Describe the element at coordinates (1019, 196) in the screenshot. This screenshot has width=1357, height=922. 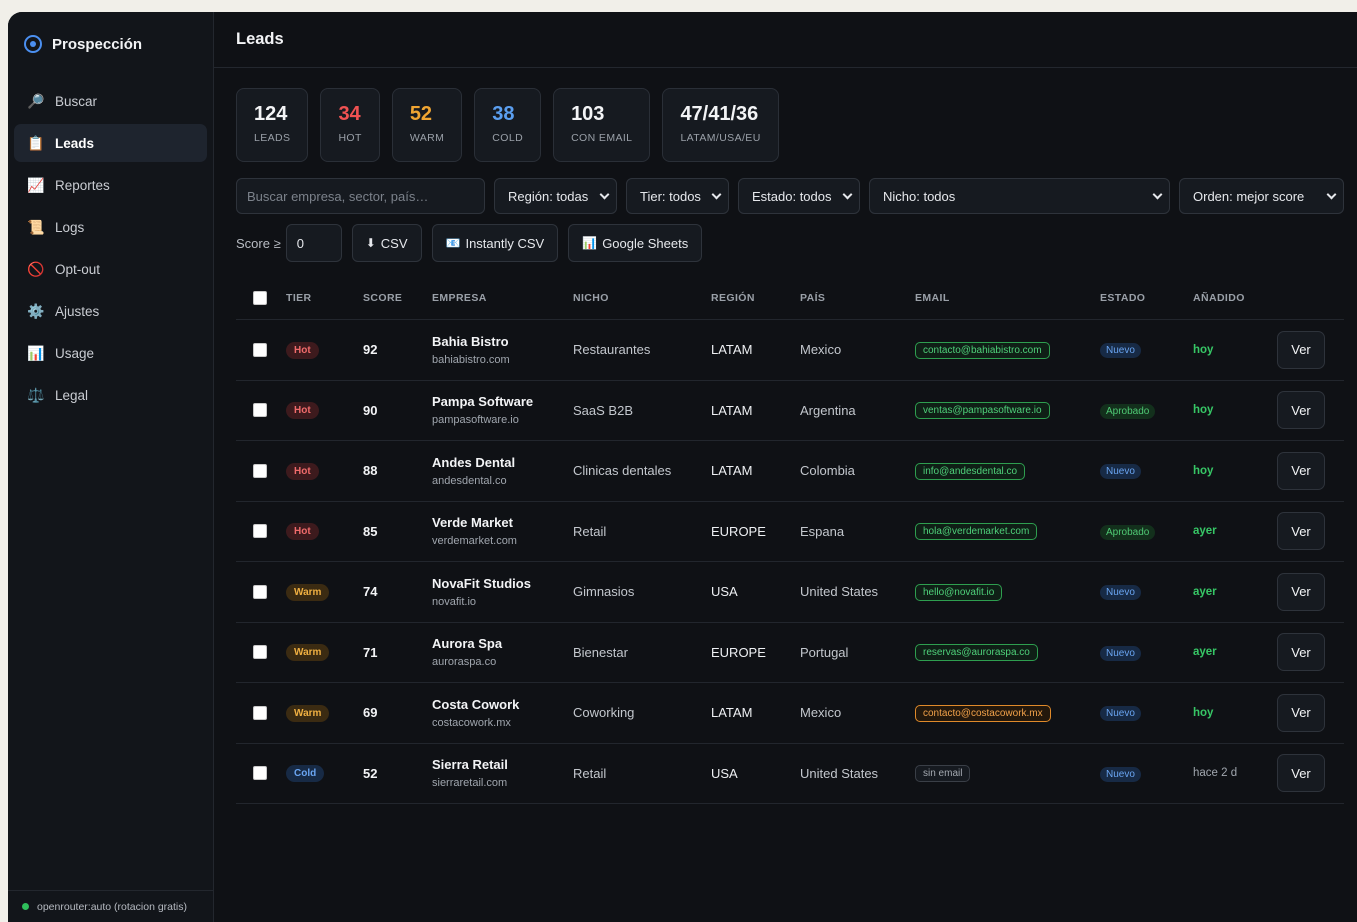
I see `nicho-select: Nicho: todos` at that location.